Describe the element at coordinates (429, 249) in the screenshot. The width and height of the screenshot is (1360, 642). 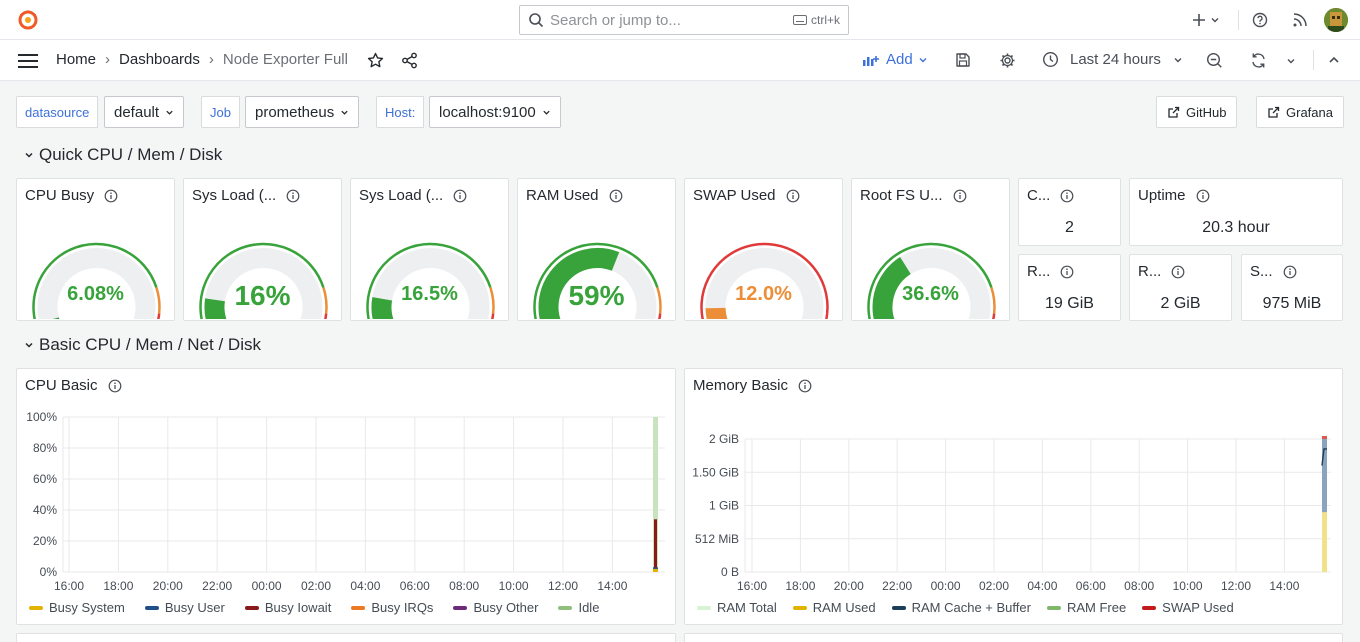
I see `gauge-panel: Sys Load (... 16.5%` at that location.